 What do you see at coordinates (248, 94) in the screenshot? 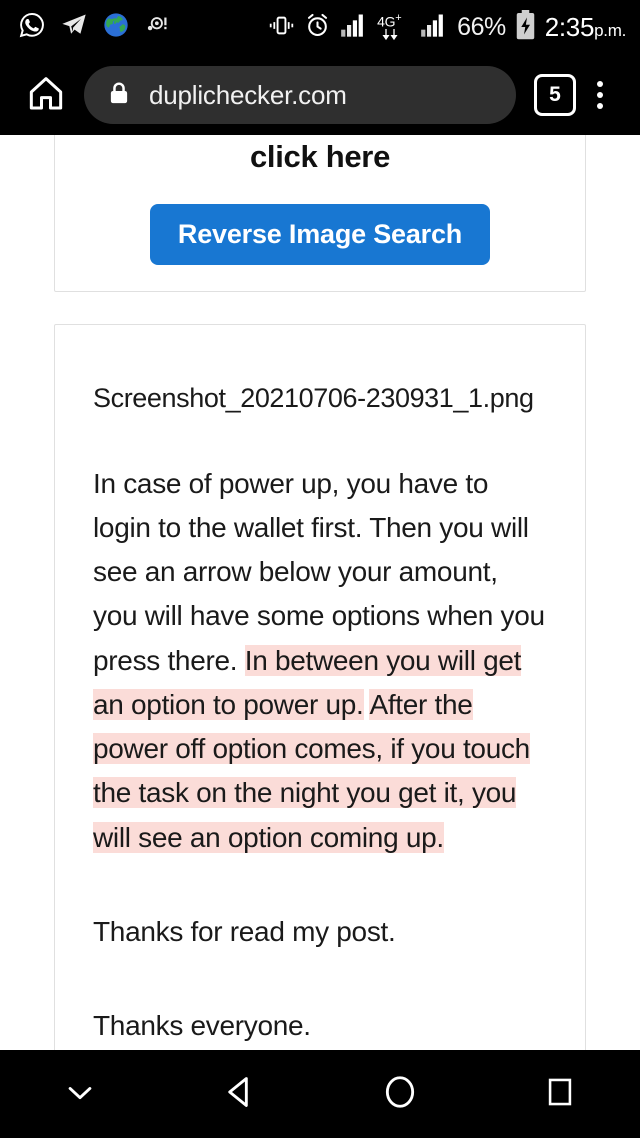
I see `url-text: duplichecker.com` at bounding box center [248, 94].